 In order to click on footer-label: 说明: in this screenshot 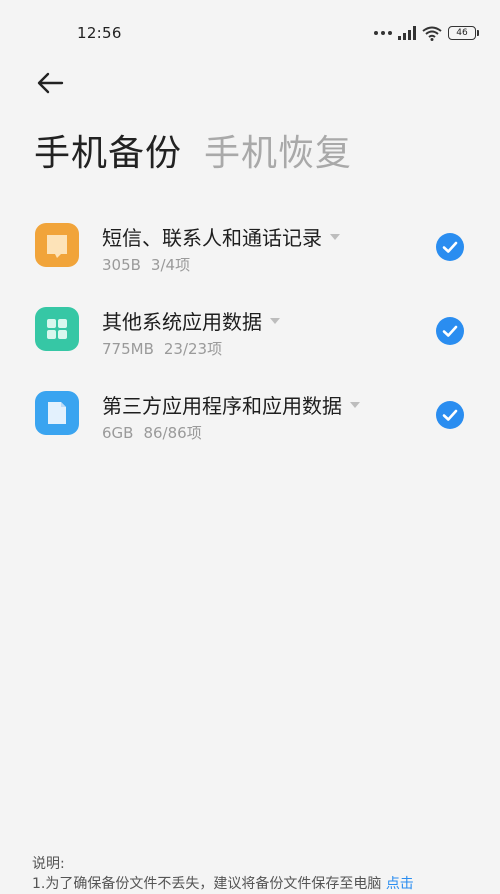, I will do `click(48, 864)`.